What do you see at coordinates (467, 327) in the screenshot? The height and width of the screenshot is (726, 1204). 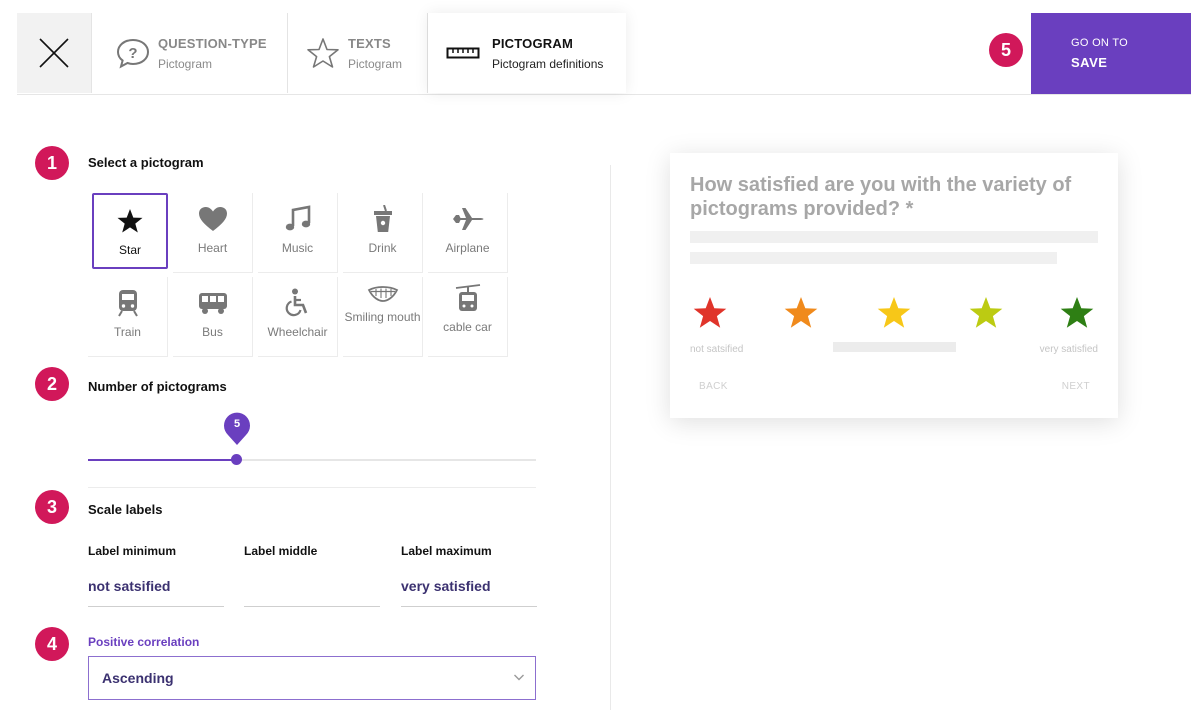 I see `pictogram-label: cable car` at bounding box center [467, 327].